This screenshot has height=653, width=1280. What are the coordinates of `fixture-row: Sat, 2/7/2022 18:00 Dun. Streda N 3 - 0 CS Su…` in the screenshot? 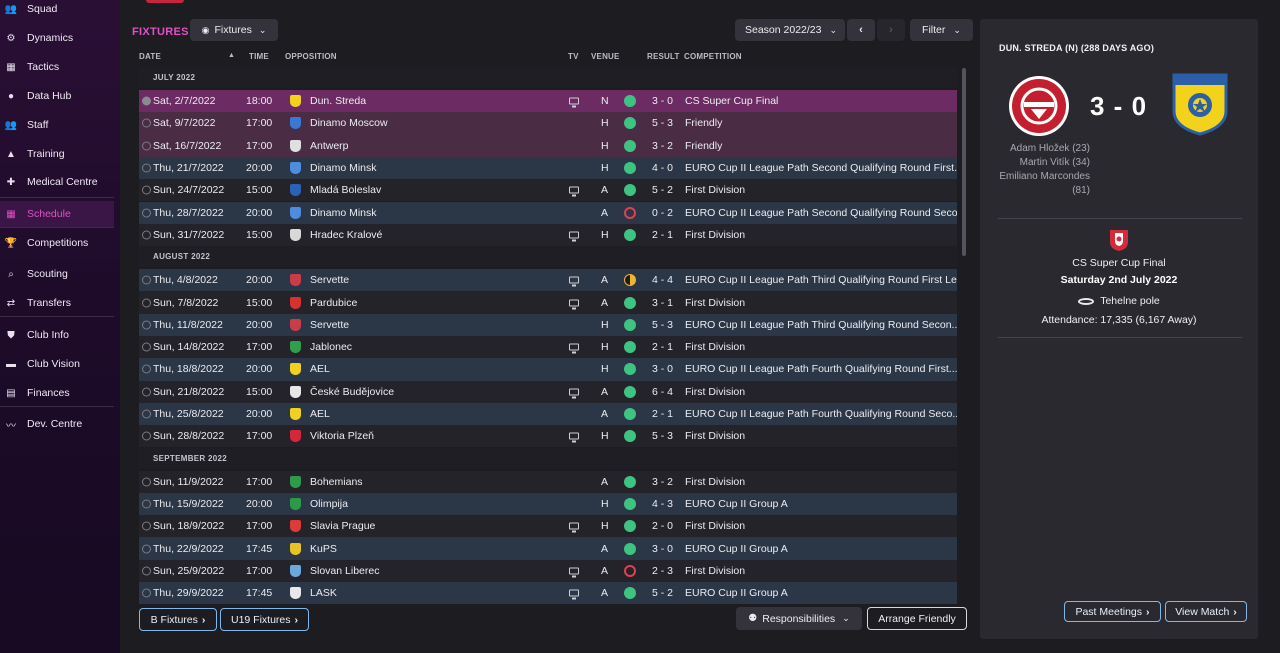 It's located at (548, 101).